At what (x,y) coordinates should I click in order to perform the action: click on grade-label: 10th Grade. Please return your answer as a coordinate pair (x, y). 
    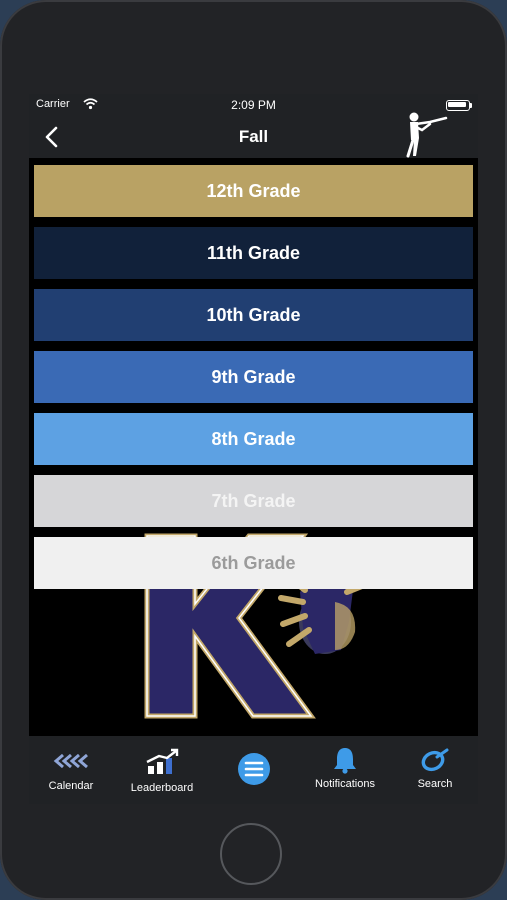
    Looking at the image, I should click on (253, 314).